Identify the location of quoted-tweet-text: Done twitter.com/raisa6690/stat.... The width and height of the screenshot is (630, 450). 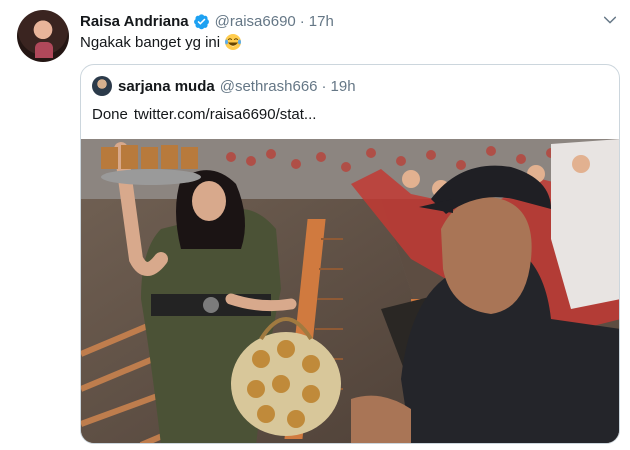
(204, 114).